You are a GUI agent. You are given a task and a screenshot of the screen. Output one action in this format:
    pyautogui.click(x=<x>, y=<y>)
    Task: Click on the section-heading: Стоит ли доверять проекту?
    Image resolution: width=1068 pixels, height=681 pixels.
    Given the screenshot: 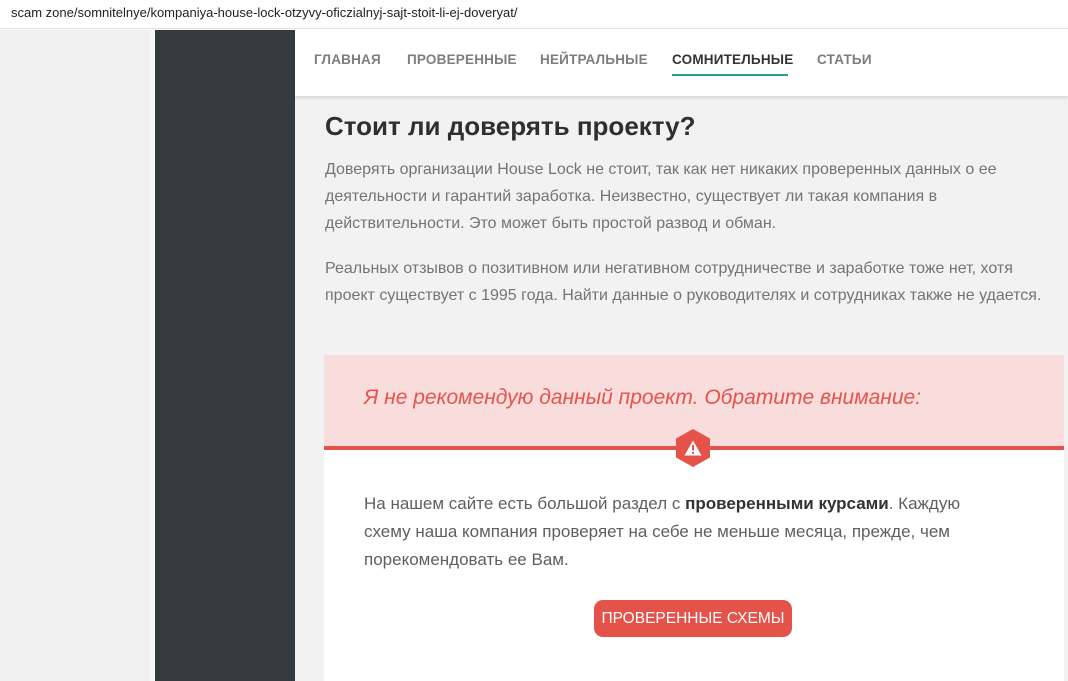 What is the action you would take?
    pyautogui.click(x=510, y=126)
    